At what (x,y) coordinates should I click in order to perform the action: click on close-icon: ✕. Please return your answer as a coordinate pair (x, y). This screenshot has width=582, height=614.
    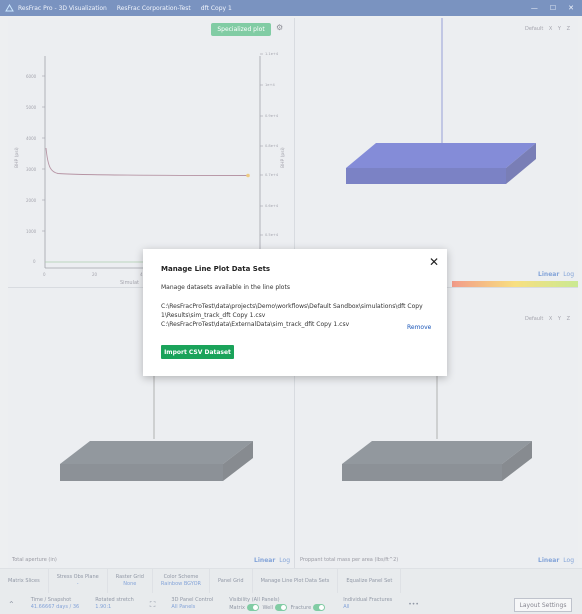
    Looking at the image, I should click on (434, 262).